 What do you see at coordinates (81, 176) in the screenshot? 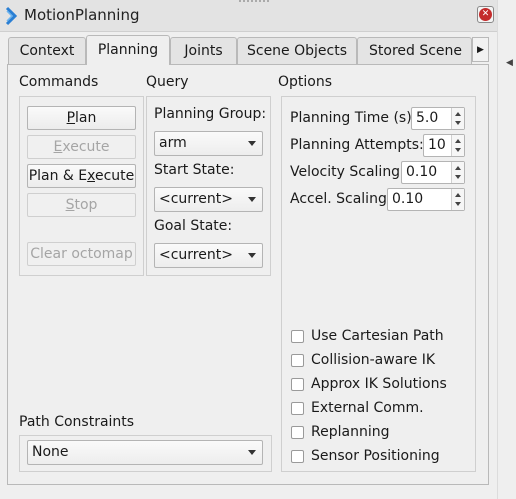
I see `plan-execute-button: Plan & Execute` at bounding box center [81, 176].